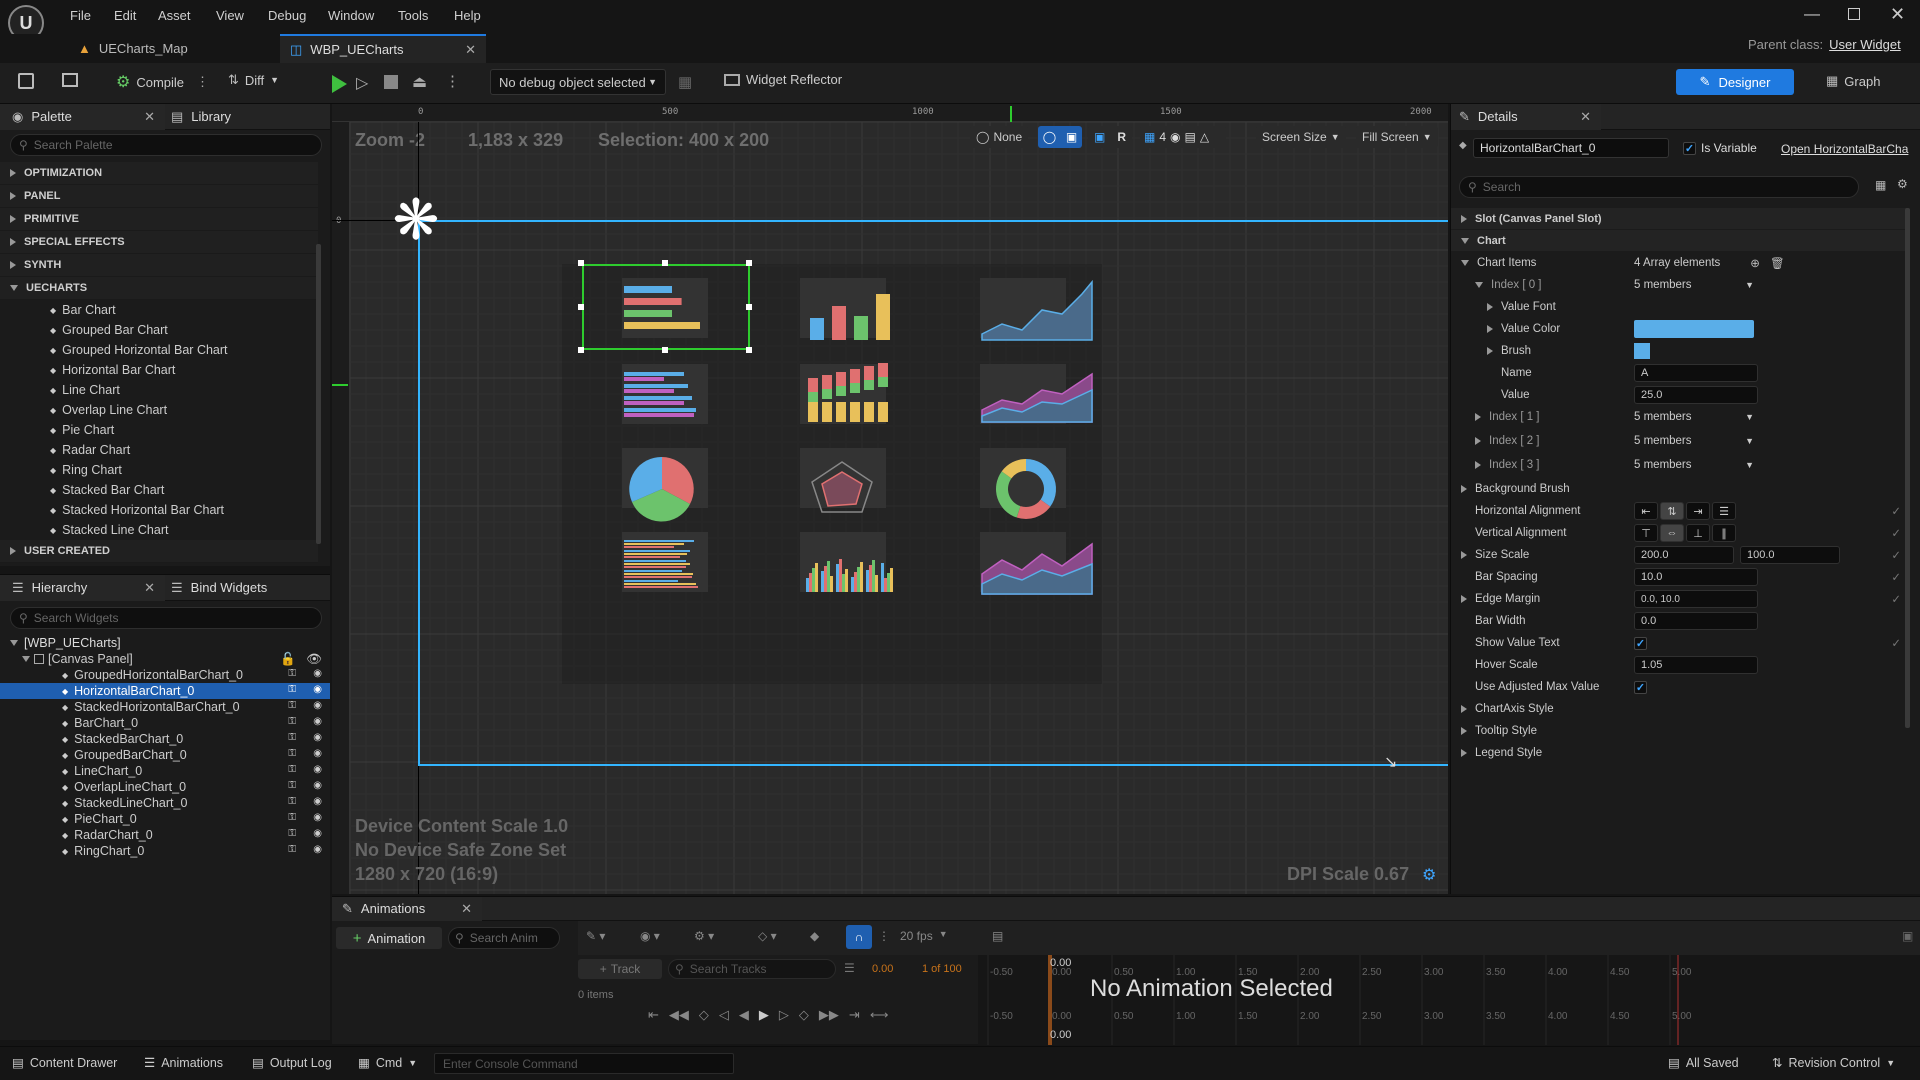 Image resolution: width=1920 pixels, height=1080 pixels. What do you see at coordinates (413, 15) in the screenshot?
I see `menu-tools: Tools` at bounding box center [413, 15].